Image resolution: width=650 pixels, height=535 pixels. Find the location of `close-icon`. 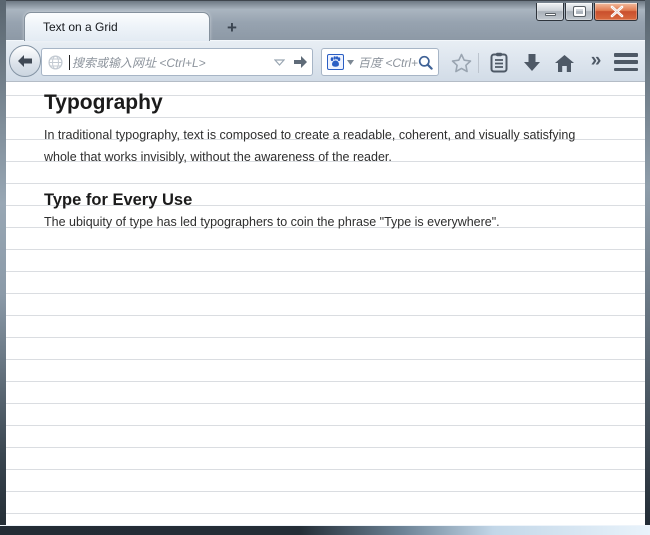

close-icon is located at coordinates (617, 11).